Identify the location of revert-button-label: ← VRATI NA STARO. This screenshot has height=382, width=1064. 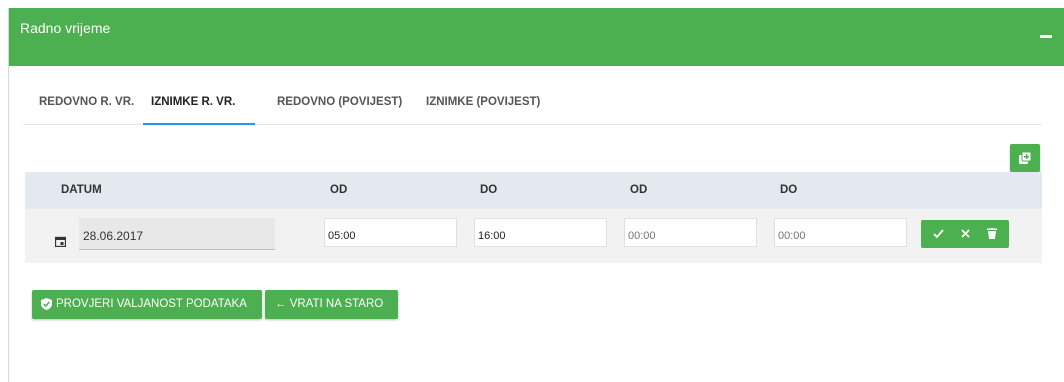
(329, 304).